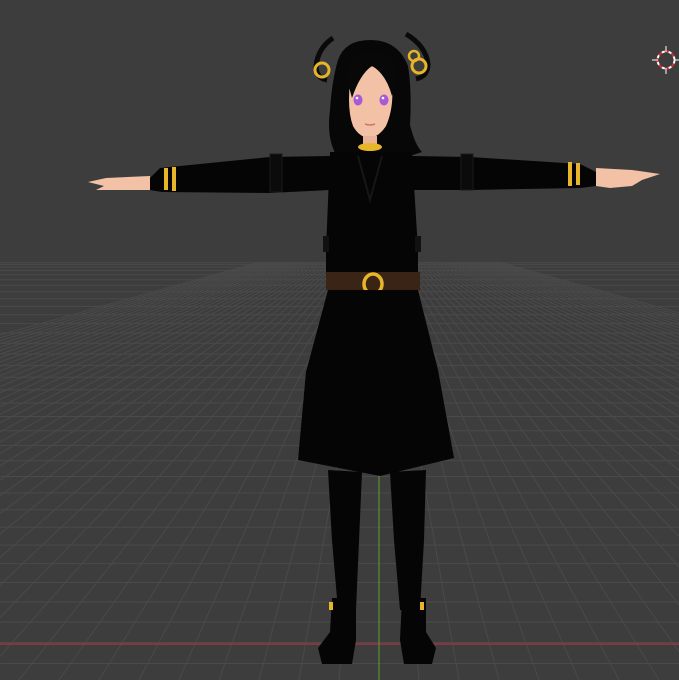 This screenshot has width=679, height=680. What do you see at coordinates (372, 216) in the screenshot?
I see `torso` at bounding box center [372, 216].